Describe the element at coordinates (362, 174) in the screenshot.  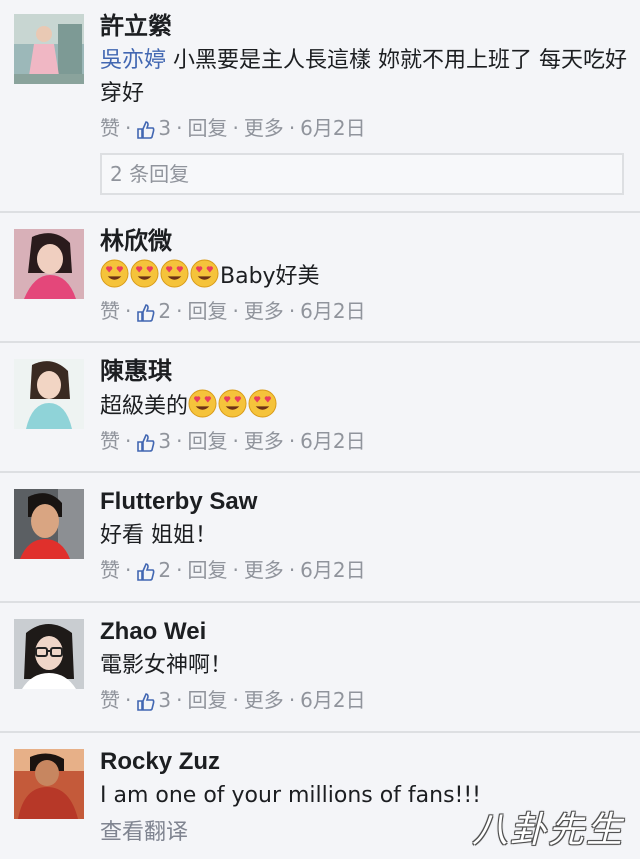
I see `view-replies-button: 2 条回复` at that location.